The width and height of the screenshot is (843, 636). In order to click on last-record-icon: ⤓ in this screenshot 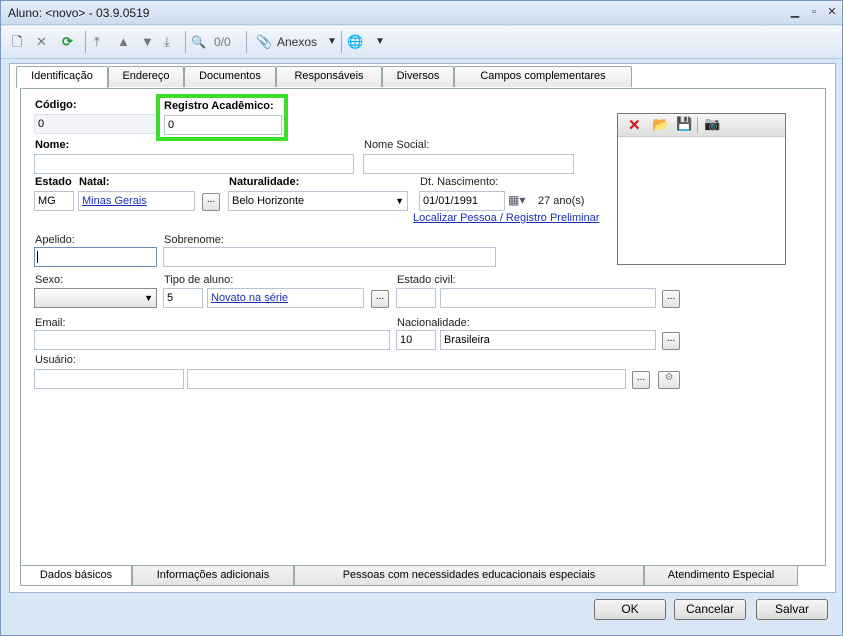, I will do `click(167, 42)`.